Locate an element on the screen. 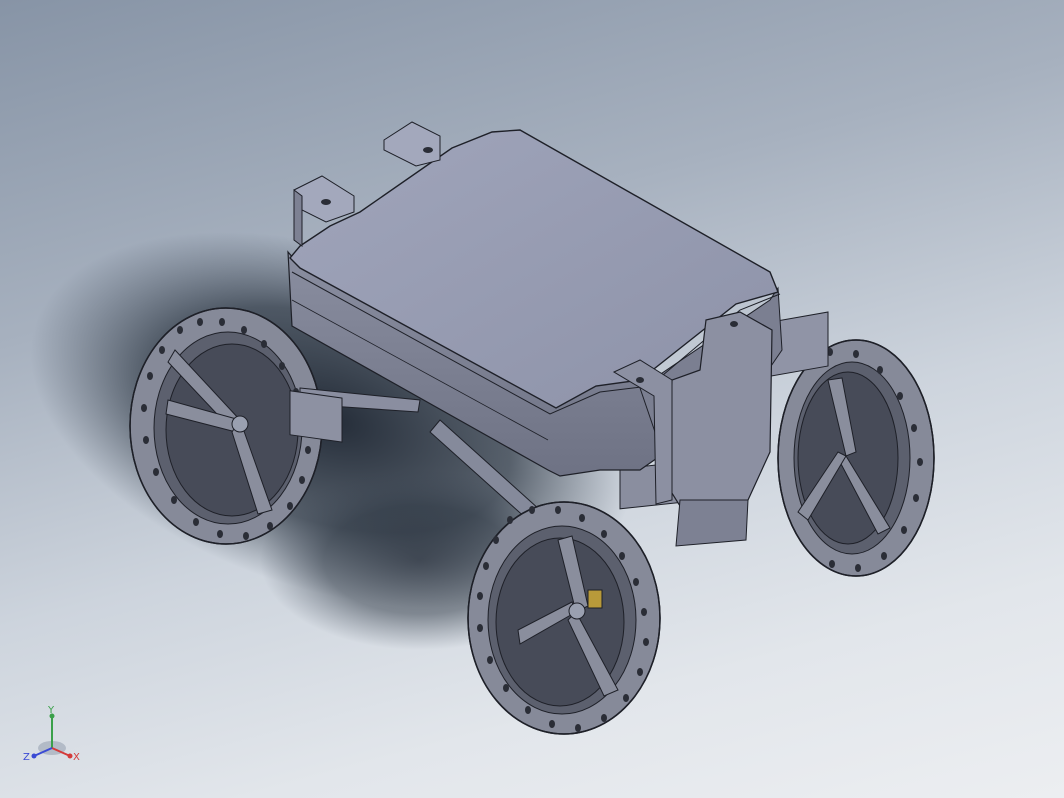  wheel-front is located at coordinates (564, 618).